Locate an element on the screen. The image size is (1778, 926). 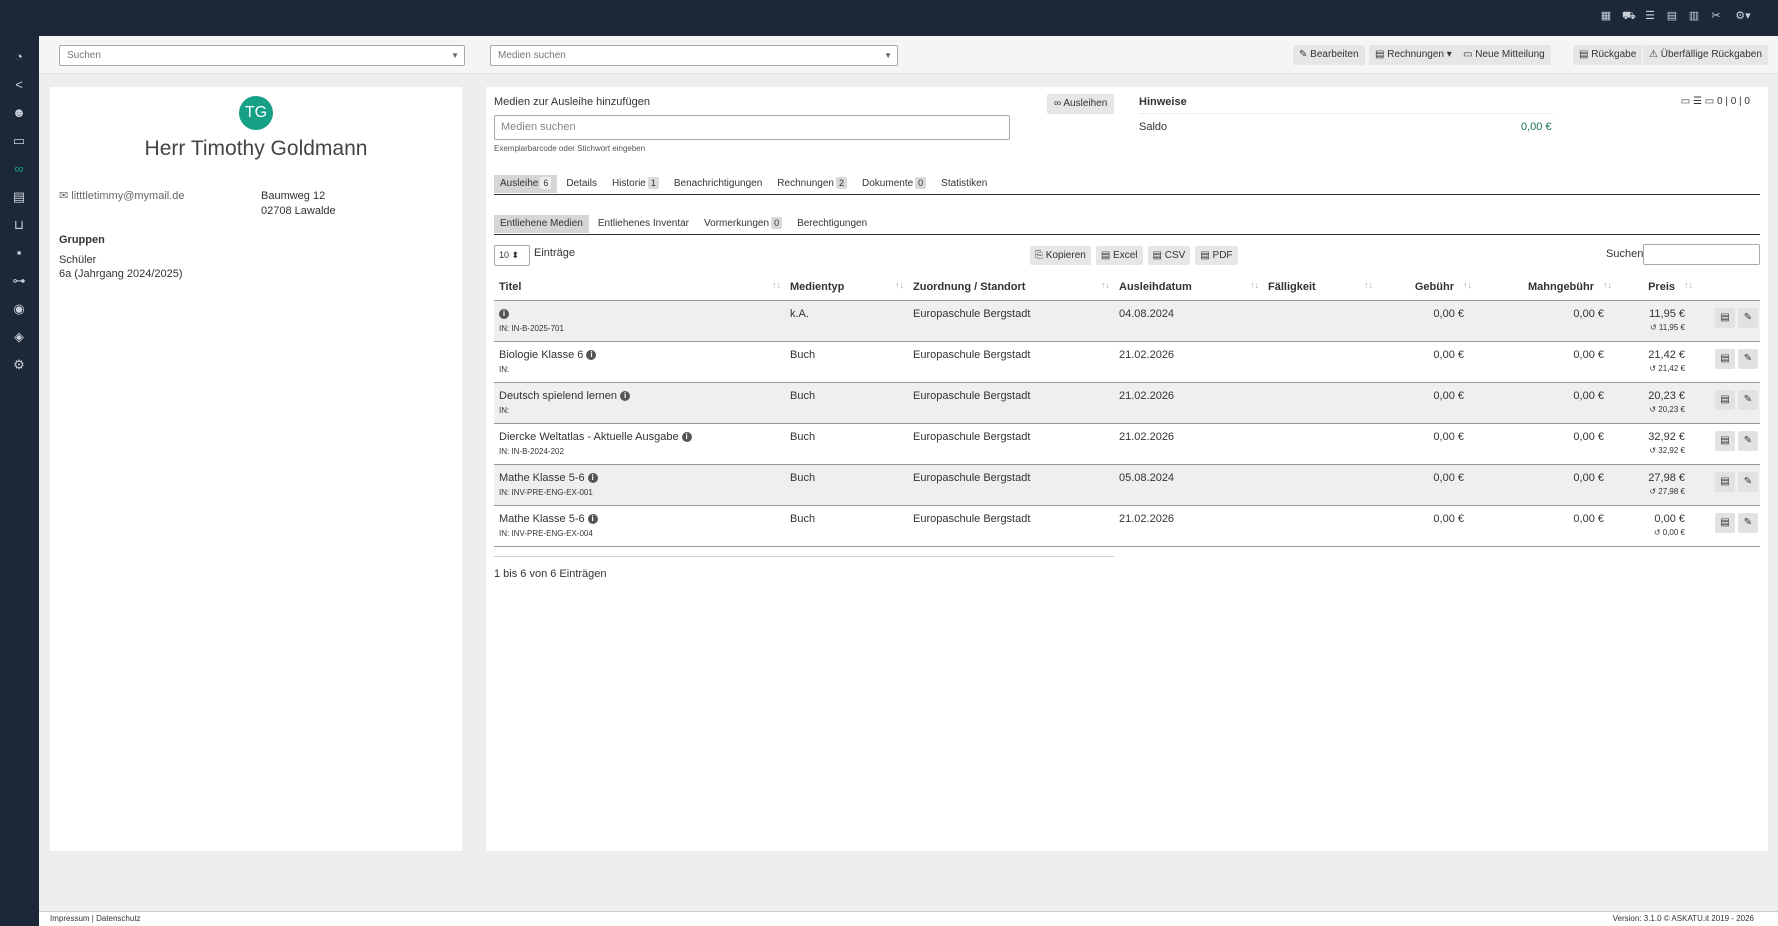
invoices-button-label: Rechnungen is located at coordinates (1415, 54).